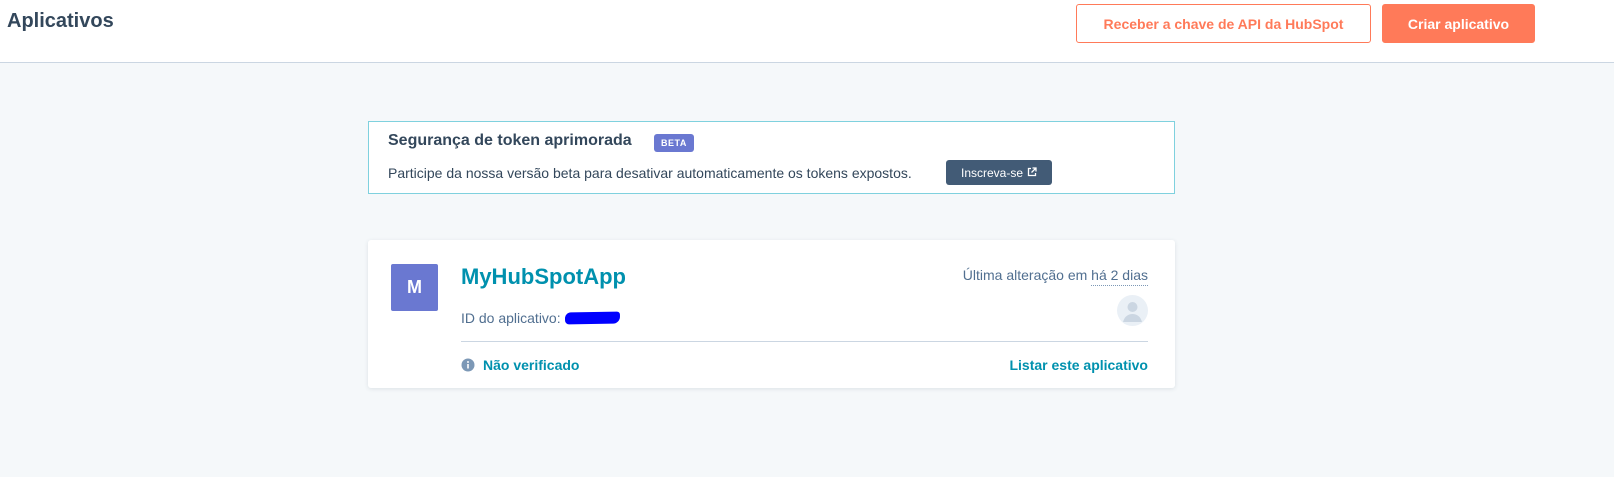  I want to click on last-modified: Última alteração em há 2 dias, so click(1055, 276).